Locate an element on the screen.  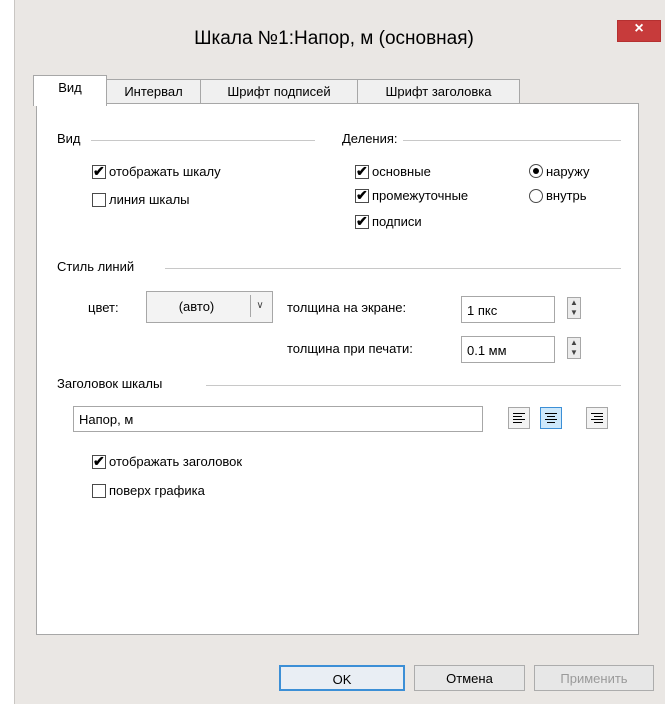
intermediate-divisions-checkbox: ✔ is located at coordinates (362, 195).